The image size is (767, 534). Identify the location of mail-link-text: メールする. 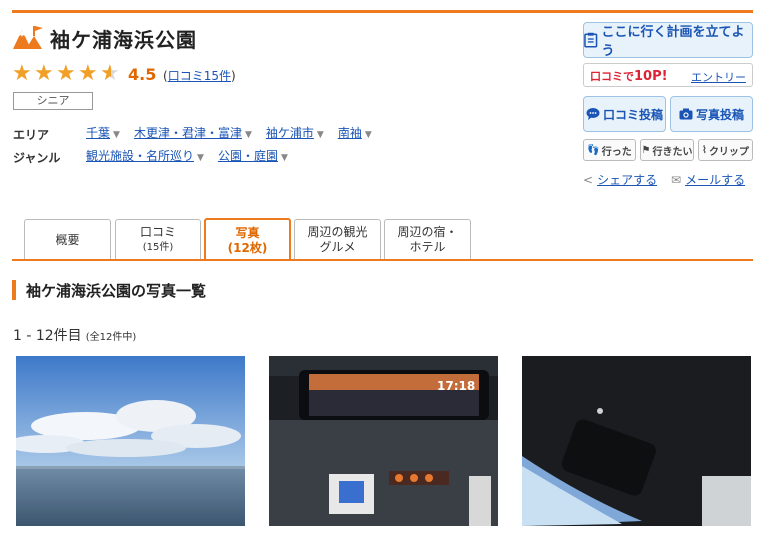
(715, 179).